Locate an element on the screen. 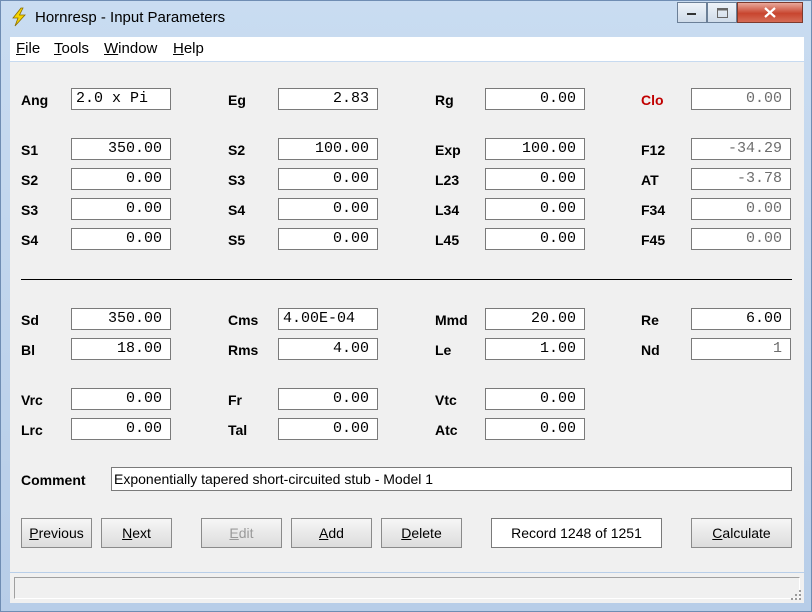 Image resolution: width=812 pixels, height=612 pixels. label-ang: Ang is located at coordinates (35, 100).